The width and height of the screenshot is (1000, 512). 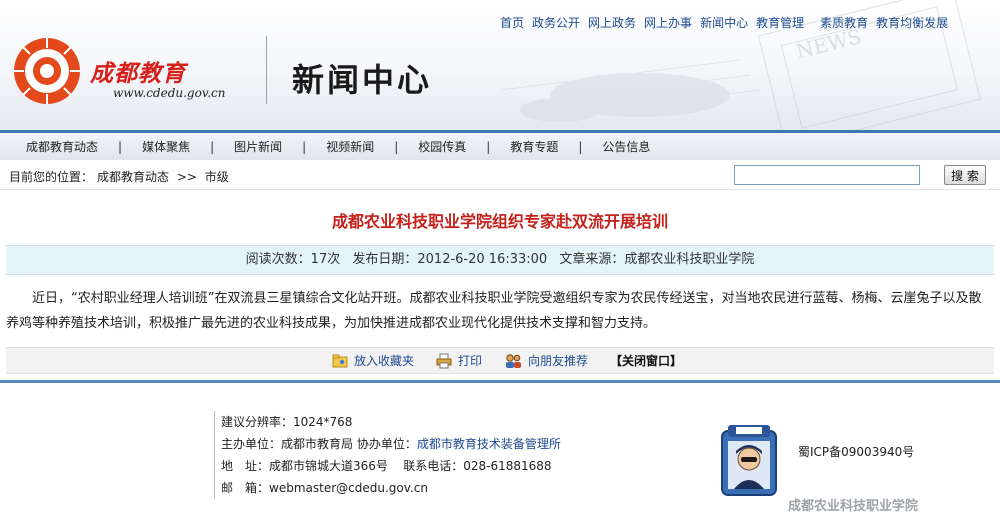 I want to click on close-window-button: 【关闭窗口】, so click(x=646, y=360).